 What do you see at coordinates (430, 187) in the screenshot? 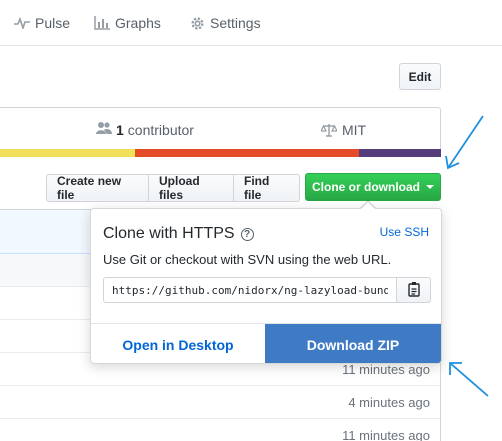
I see `caret-down-icon` at bounding box center [430, 187].